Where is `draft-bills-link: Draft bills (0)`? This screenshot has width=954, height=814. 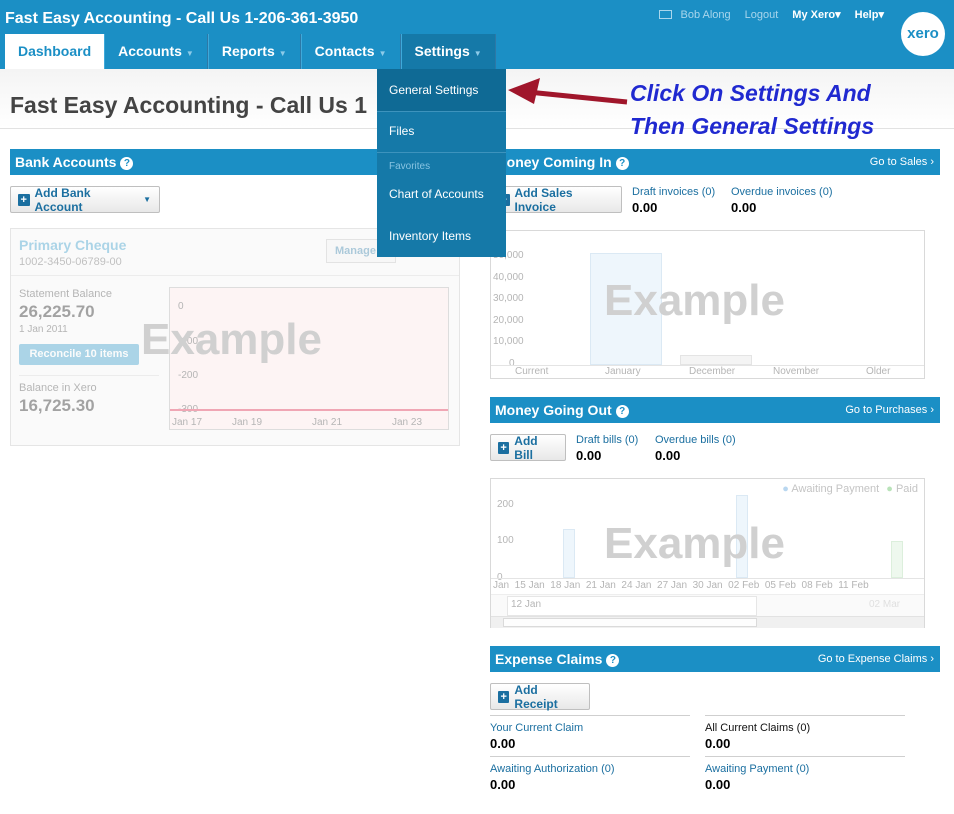
draft-bills-link: Draft bills (0) is located at coordinates (607, 440).